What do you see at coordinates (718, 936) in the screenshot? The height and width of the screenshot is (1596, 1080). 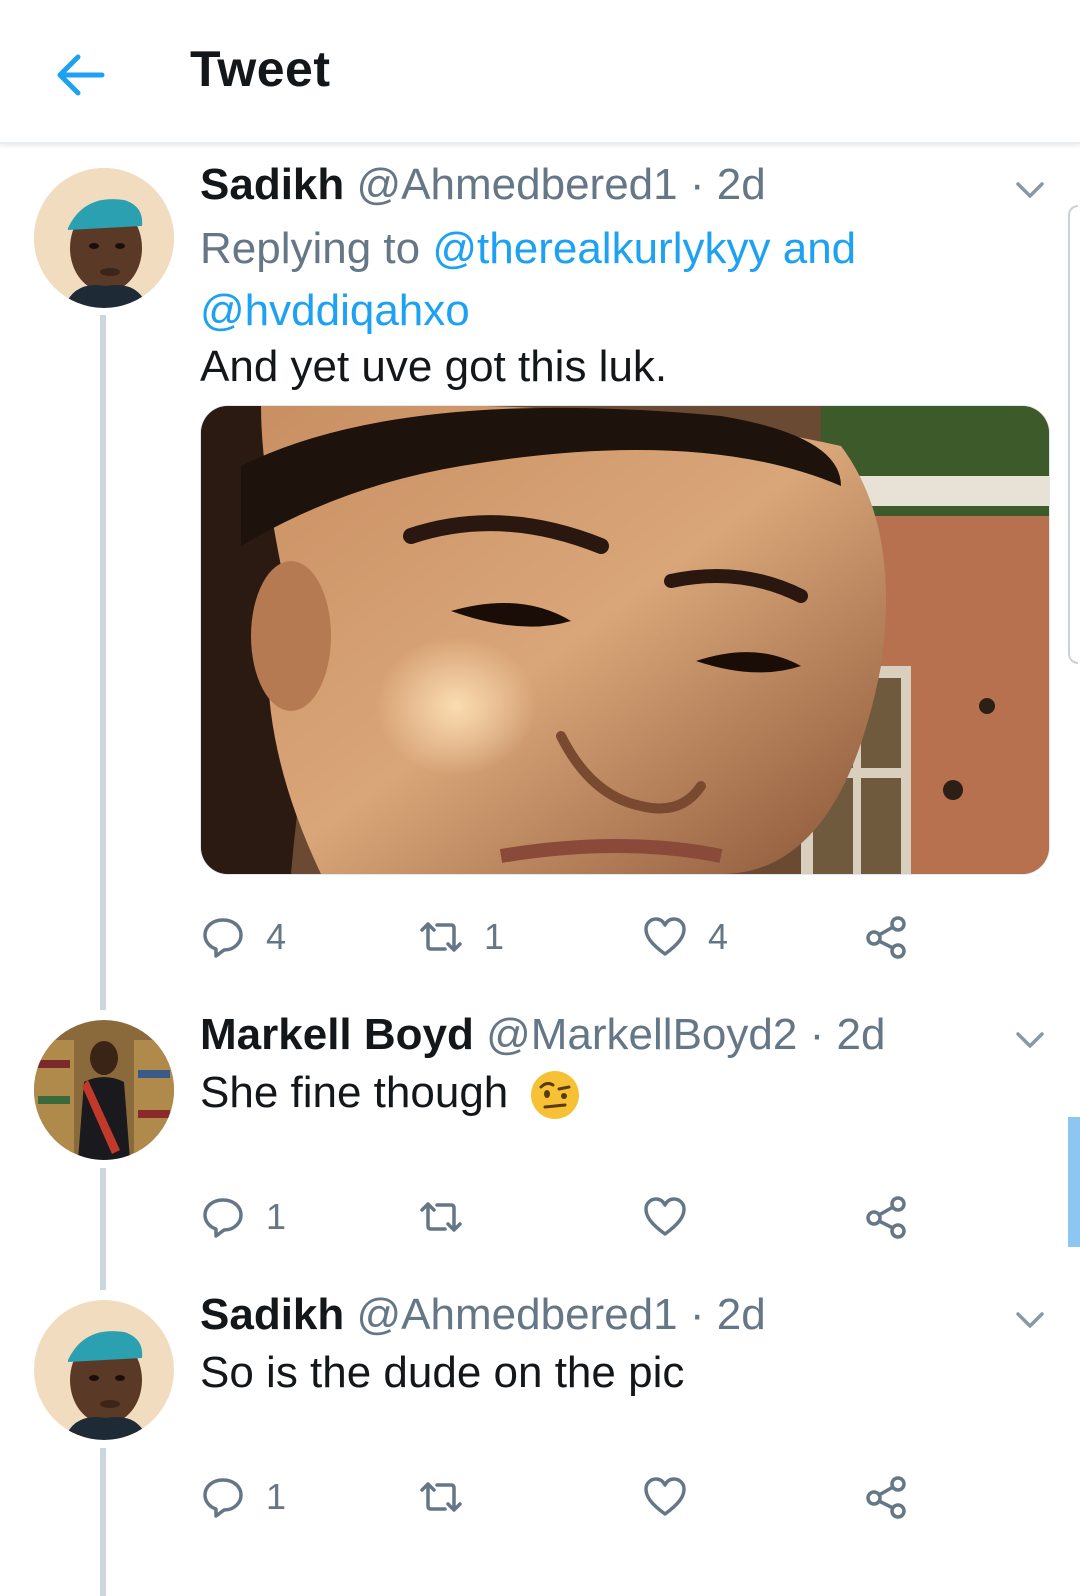 I see `like-count: 4` at bounding box center [718, 936].